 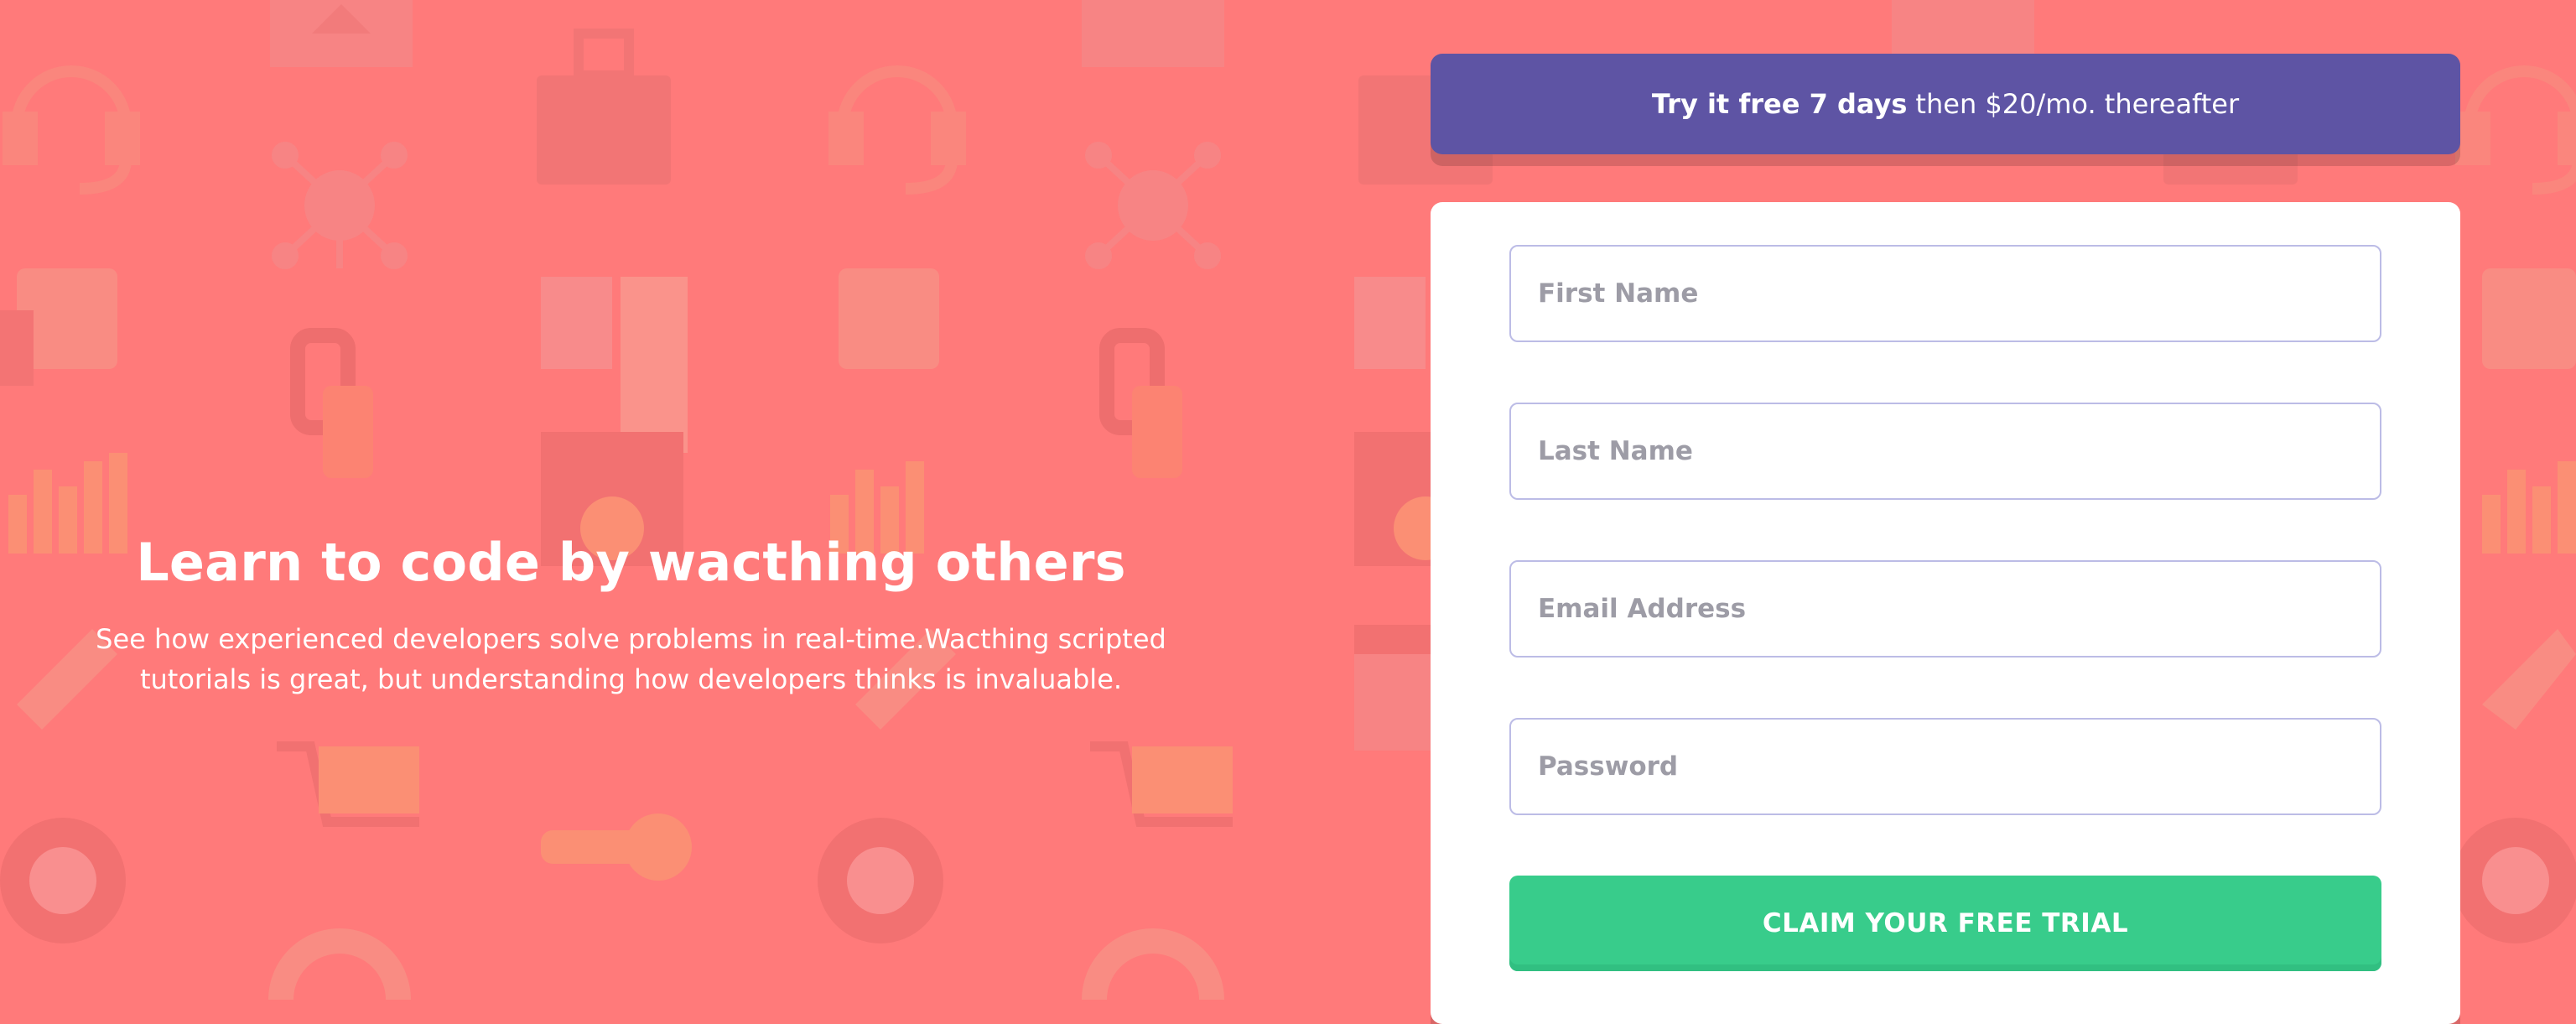 What do you see at coordinates (746, 205) in the screenshot?
I see `network-icon` at bounding box center [746, 205].